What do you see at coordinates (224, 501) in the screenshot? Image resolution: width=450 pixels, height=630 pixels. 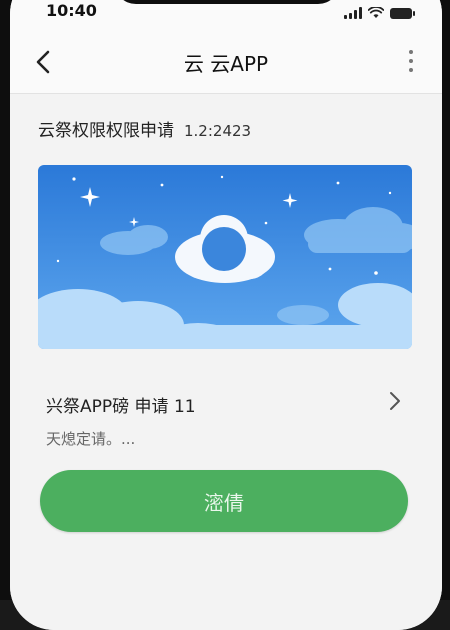 I see `primary-action-button: 滵倩` at bounding box center [224, 501].